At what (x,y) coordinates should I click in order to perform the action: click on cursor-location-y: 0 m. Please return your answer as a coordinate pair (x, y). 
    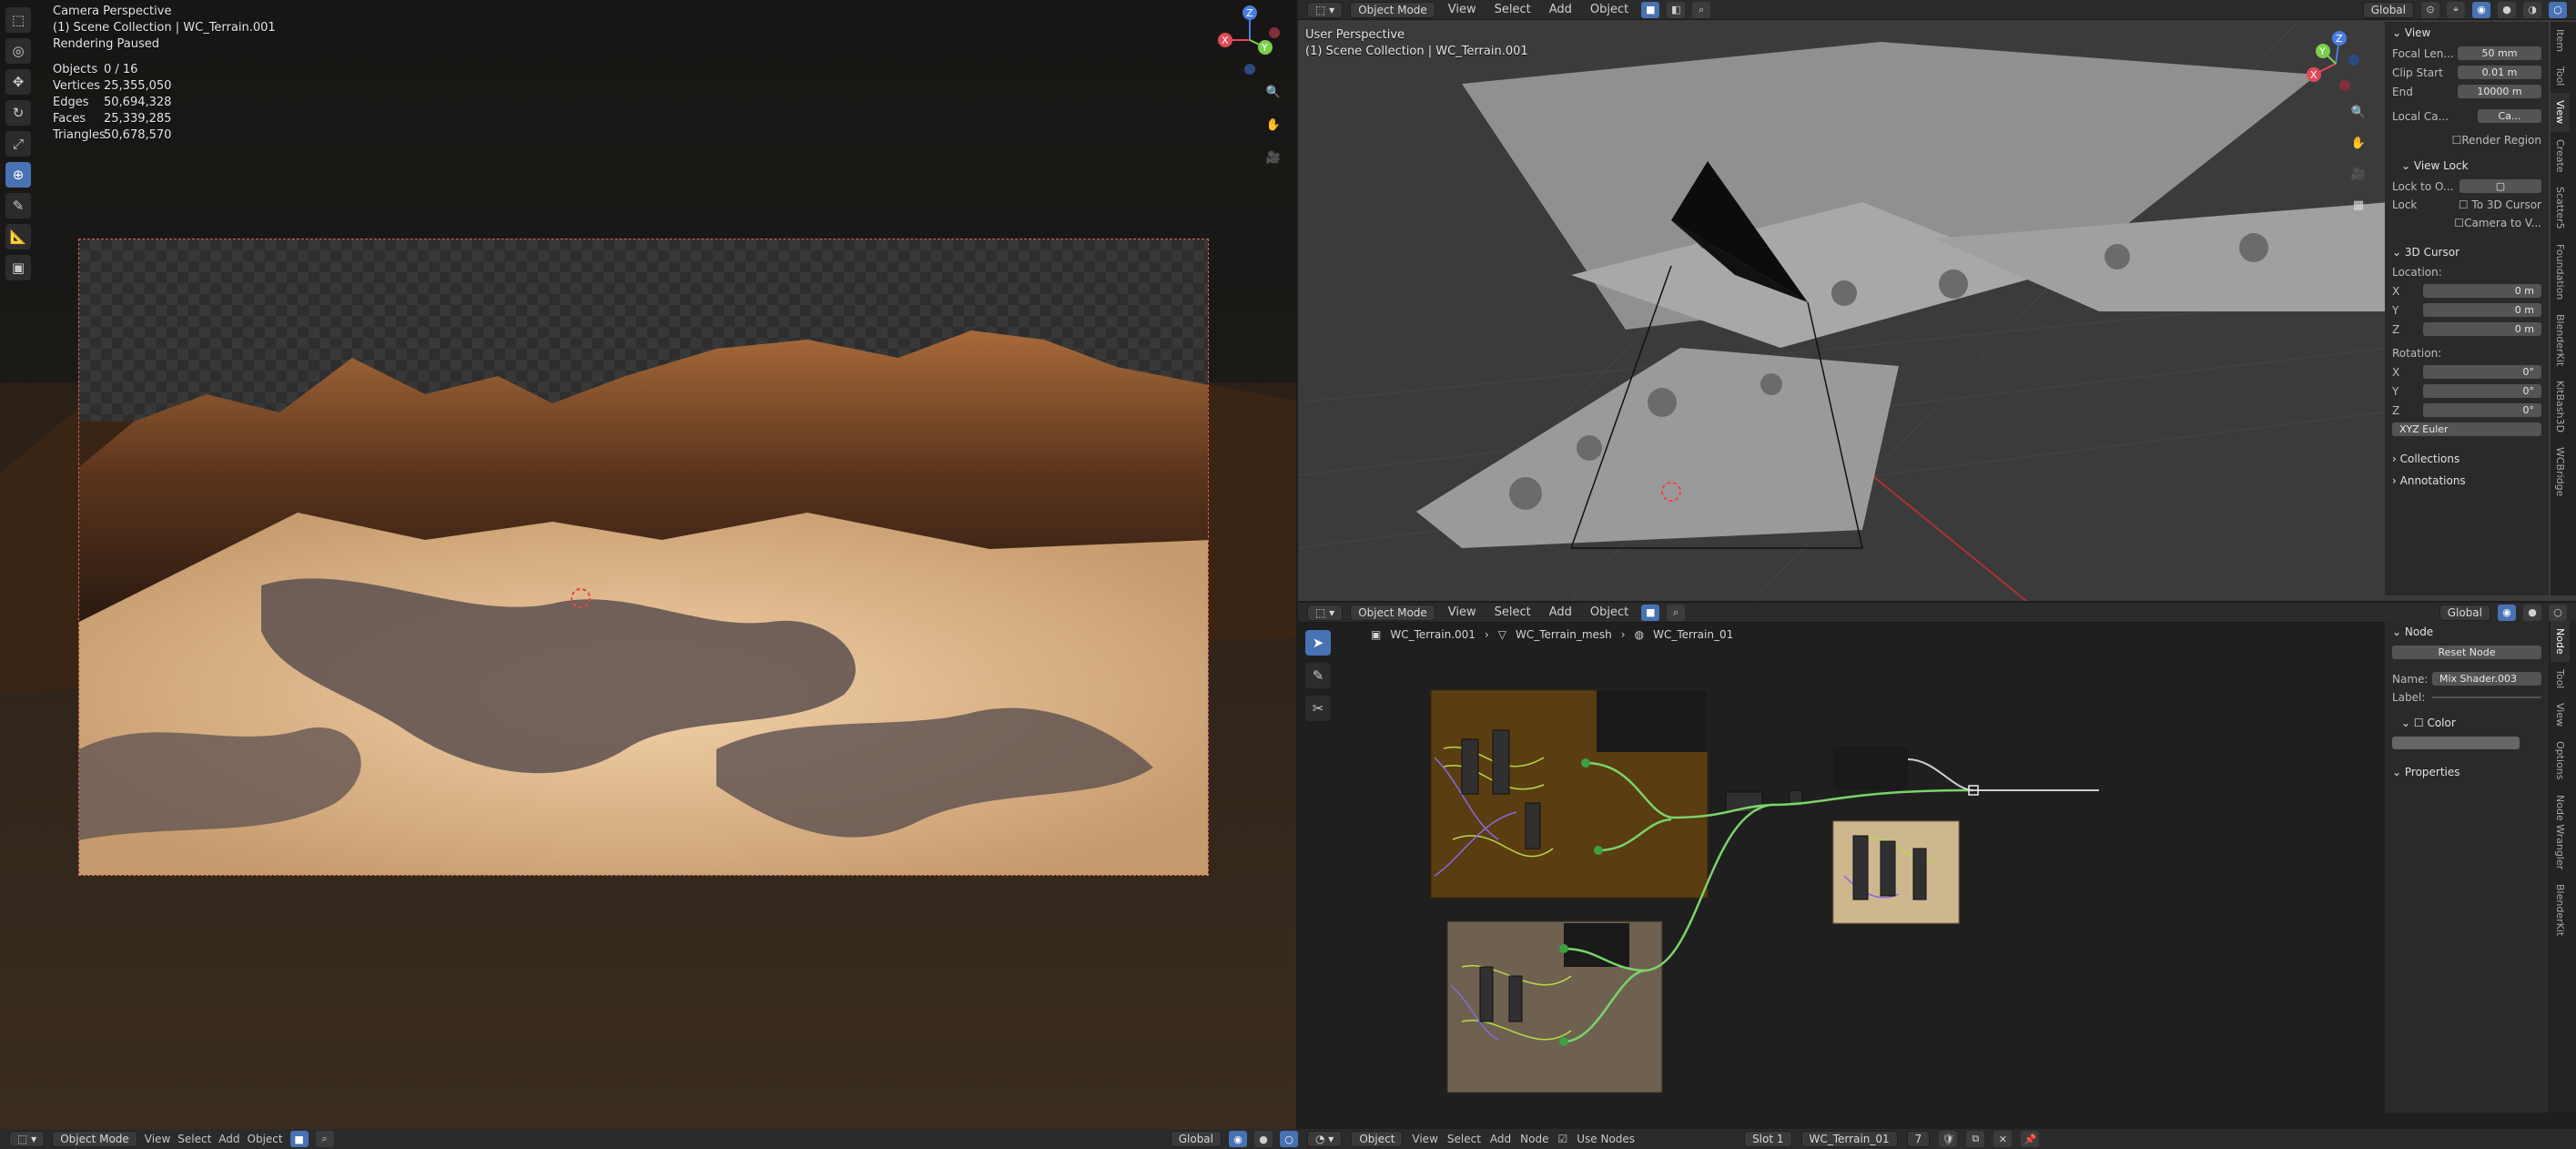
    Looking at the image, I should click on (2482, 310).